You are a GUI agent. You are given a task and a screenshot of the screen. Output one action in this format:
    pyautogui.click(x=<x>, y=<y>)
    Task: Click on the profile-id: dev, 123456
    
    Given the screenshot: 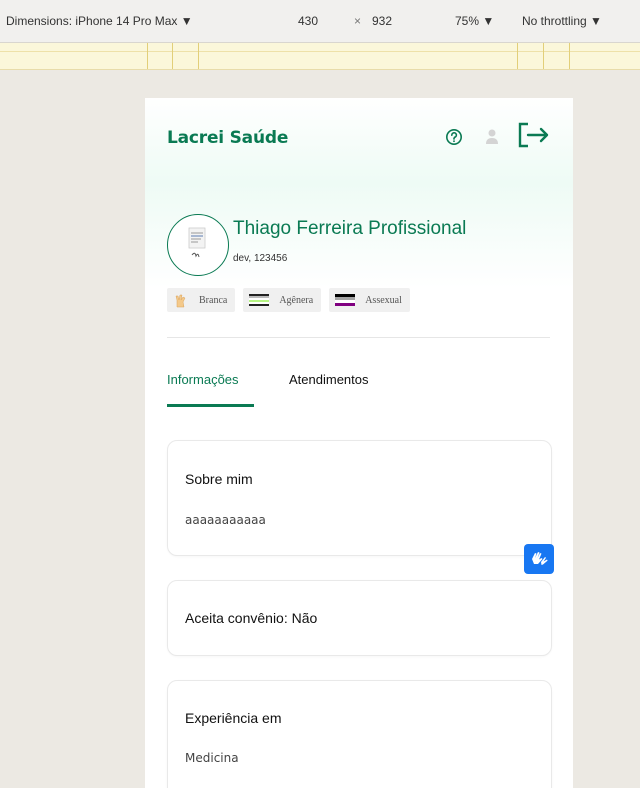 What is the action you would take?
    pyautogui.click(x=260, y=258)
    